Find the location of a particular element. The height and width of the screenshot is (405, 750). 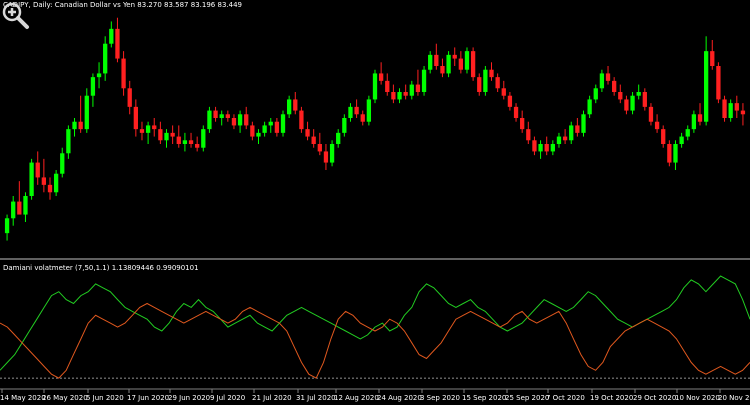

indicator-name: Damiani volatmeter is located at coordinates (38, 268).